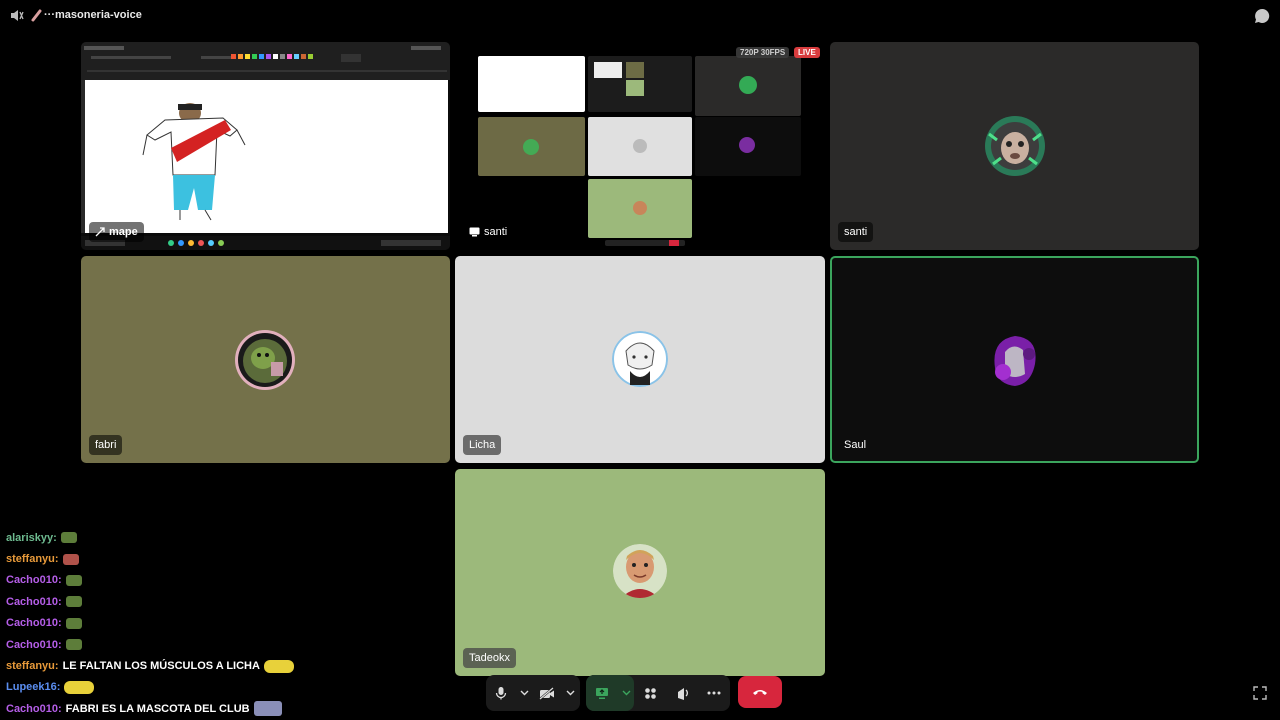 Image resolution: width=1280 pixels, height=720 pixels. I want to click on participant-name: Saul, so click(855, 445).